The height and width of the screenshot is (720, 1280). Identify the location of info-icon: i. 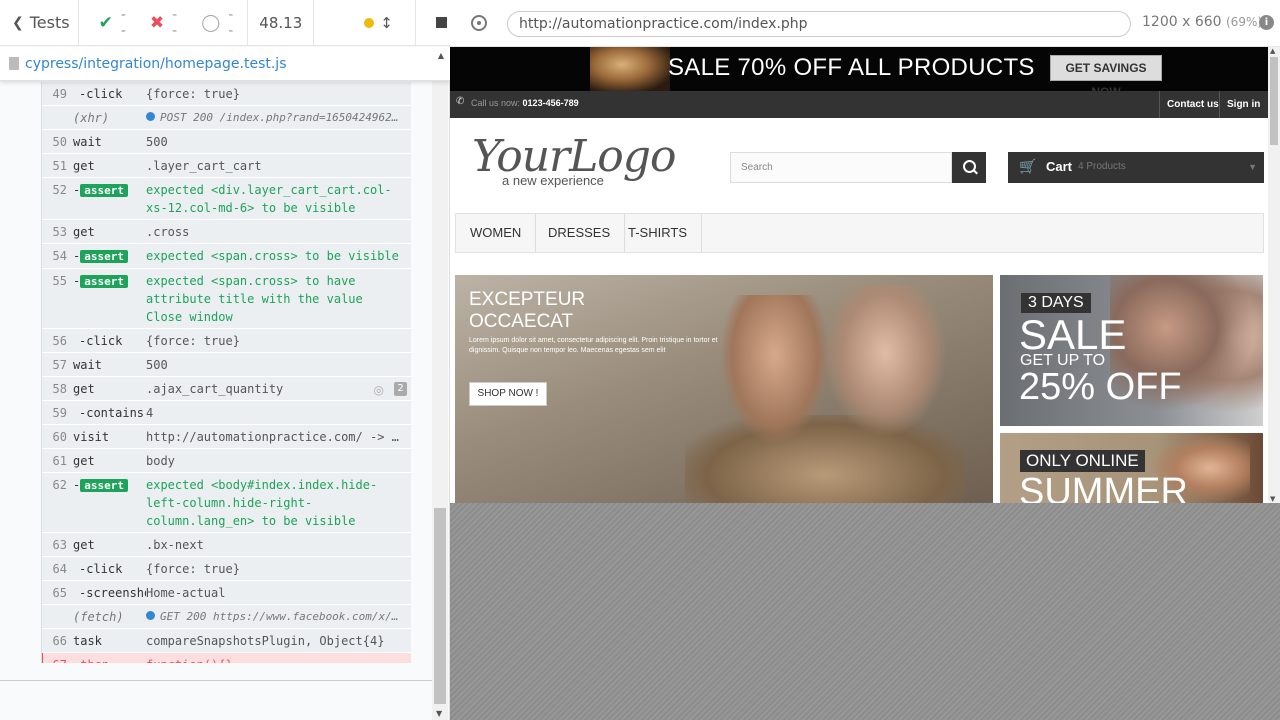
(1266, 22).